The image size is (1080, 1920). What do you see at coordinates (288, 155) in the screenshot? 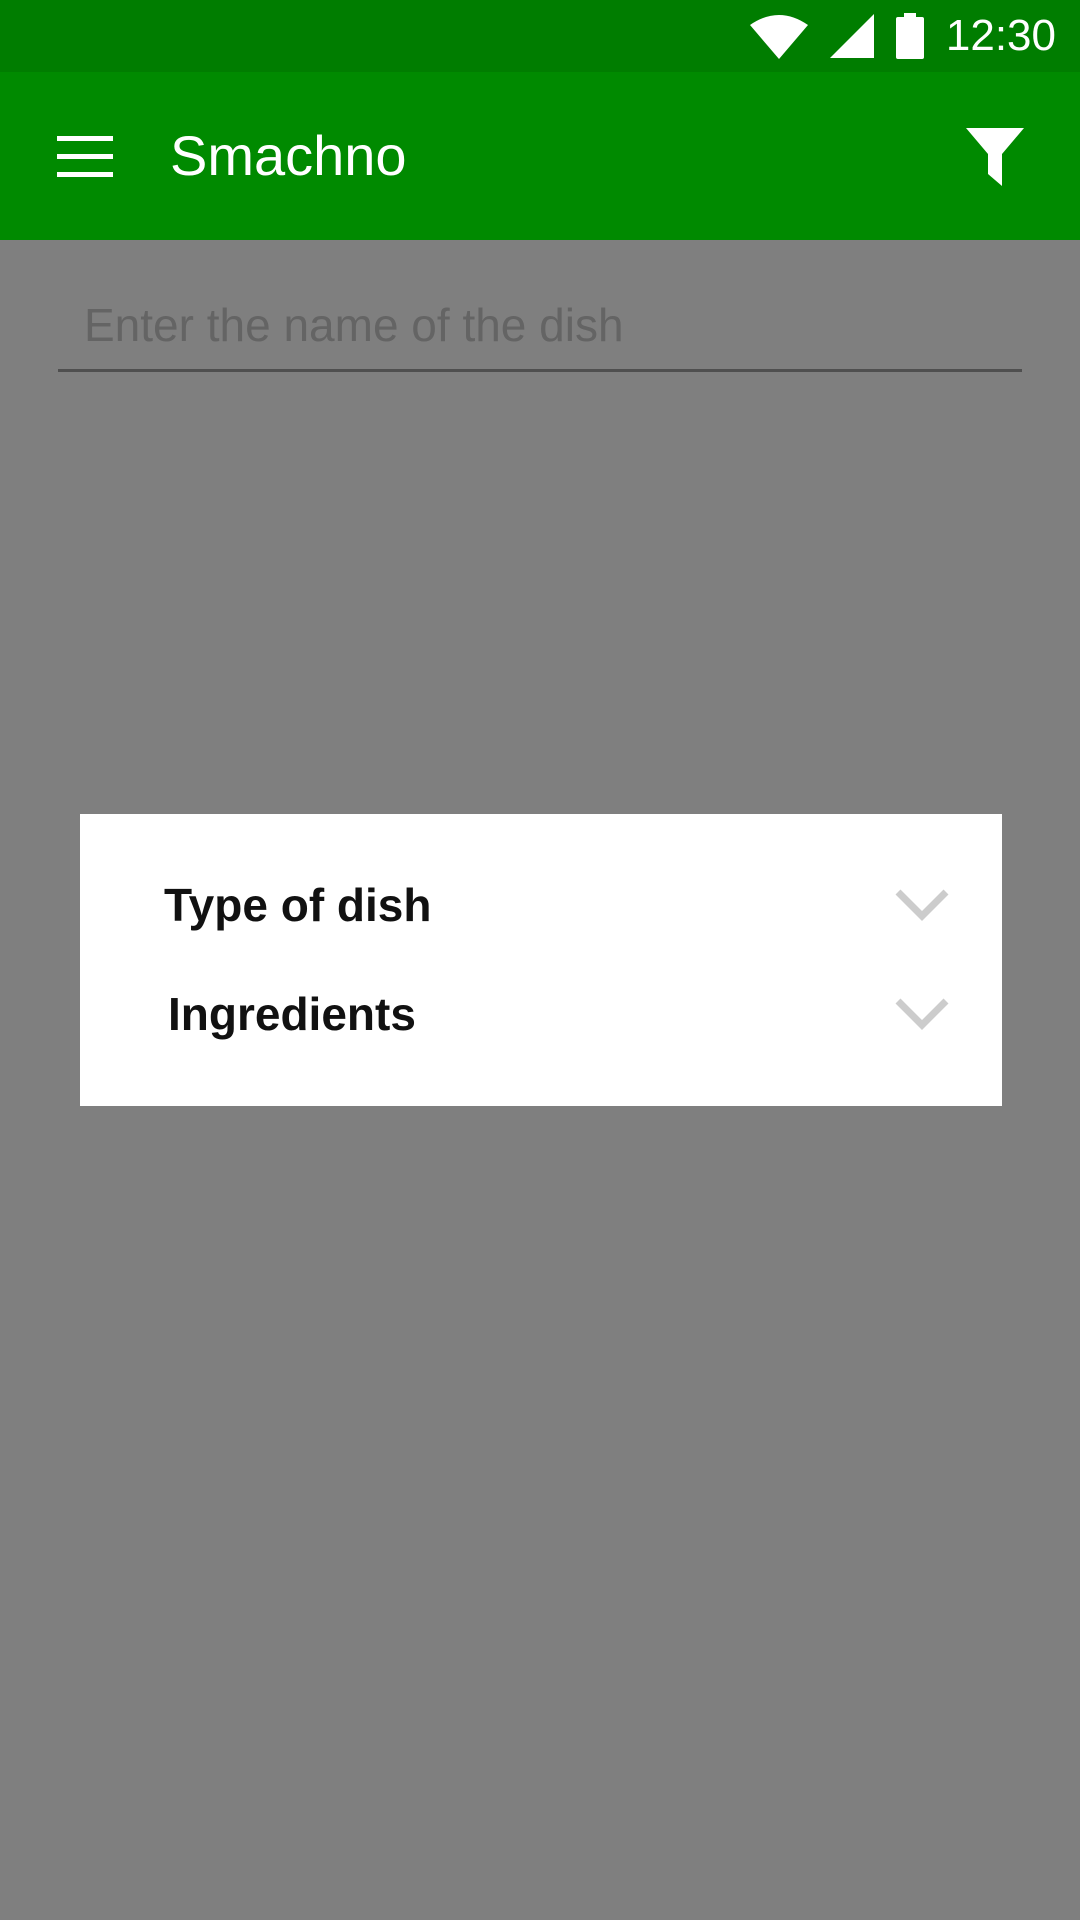
I see `app-title: Smachno` at bounding box center [288, 155].